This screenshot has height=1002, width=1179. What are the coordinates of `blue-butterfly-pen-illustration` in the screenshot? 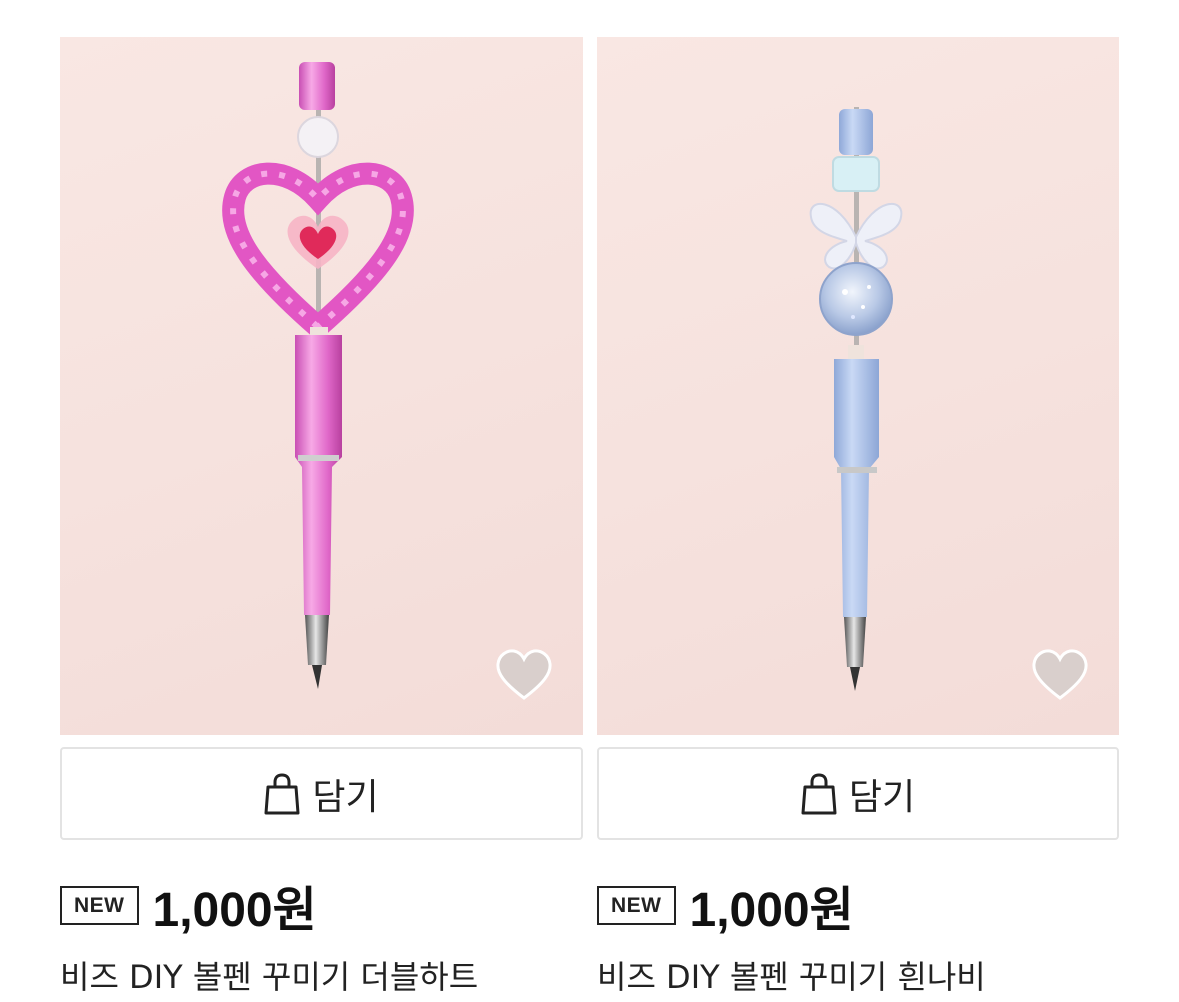 It's located at (856, 399).